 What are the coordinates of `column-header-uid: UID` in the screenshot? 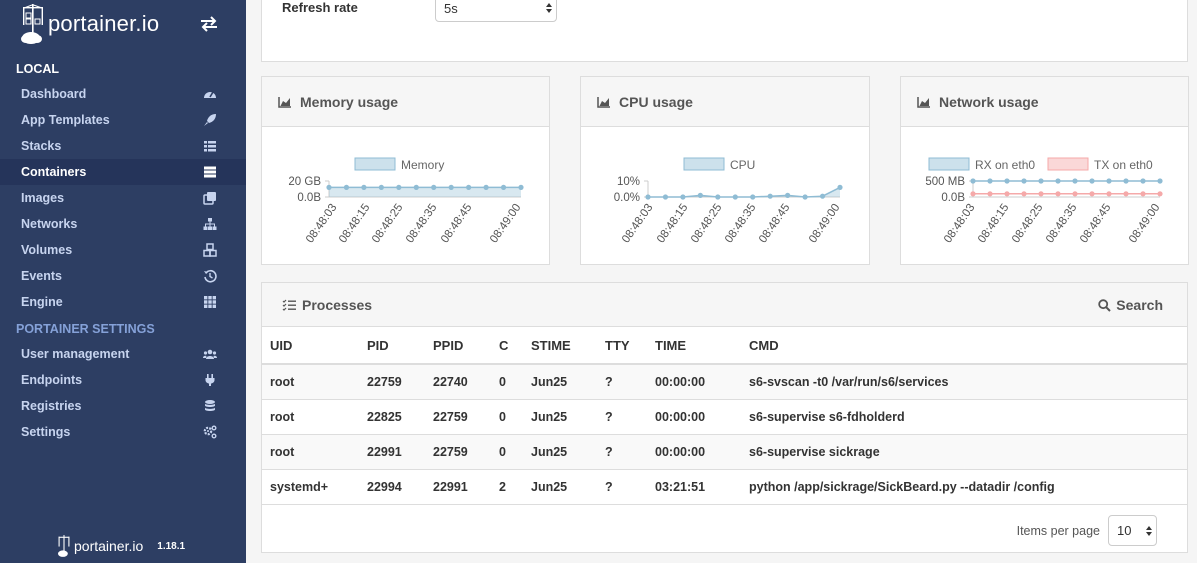 It's located at (310, 346).